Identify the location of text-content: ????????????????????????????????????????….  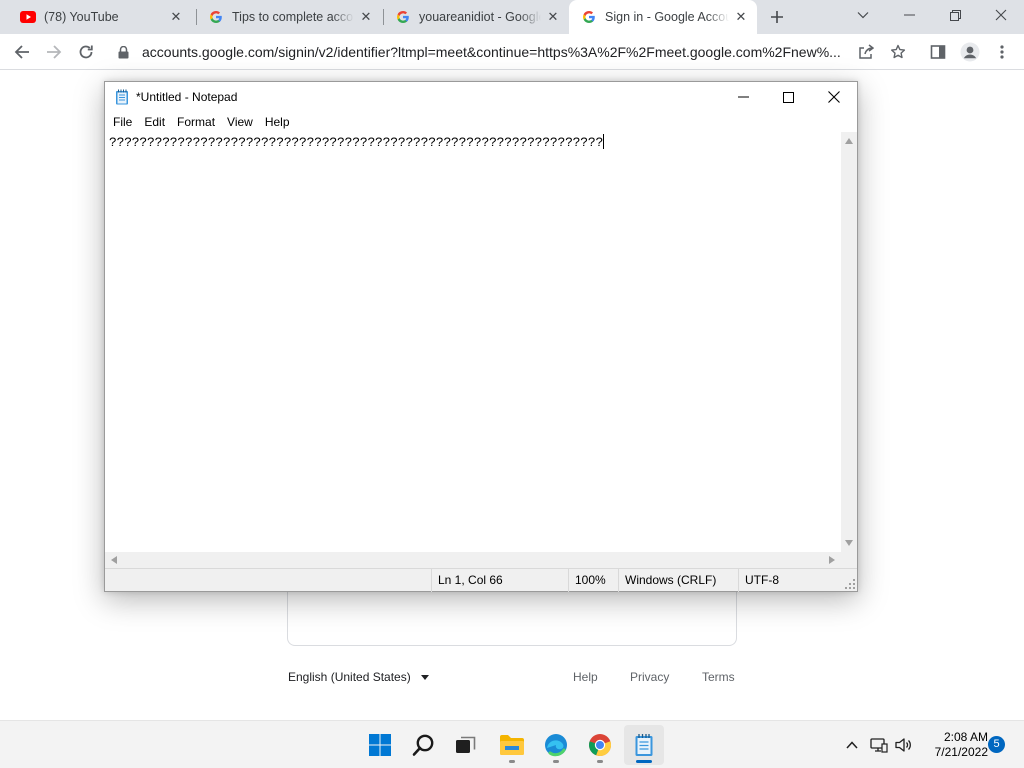
(356, 142).